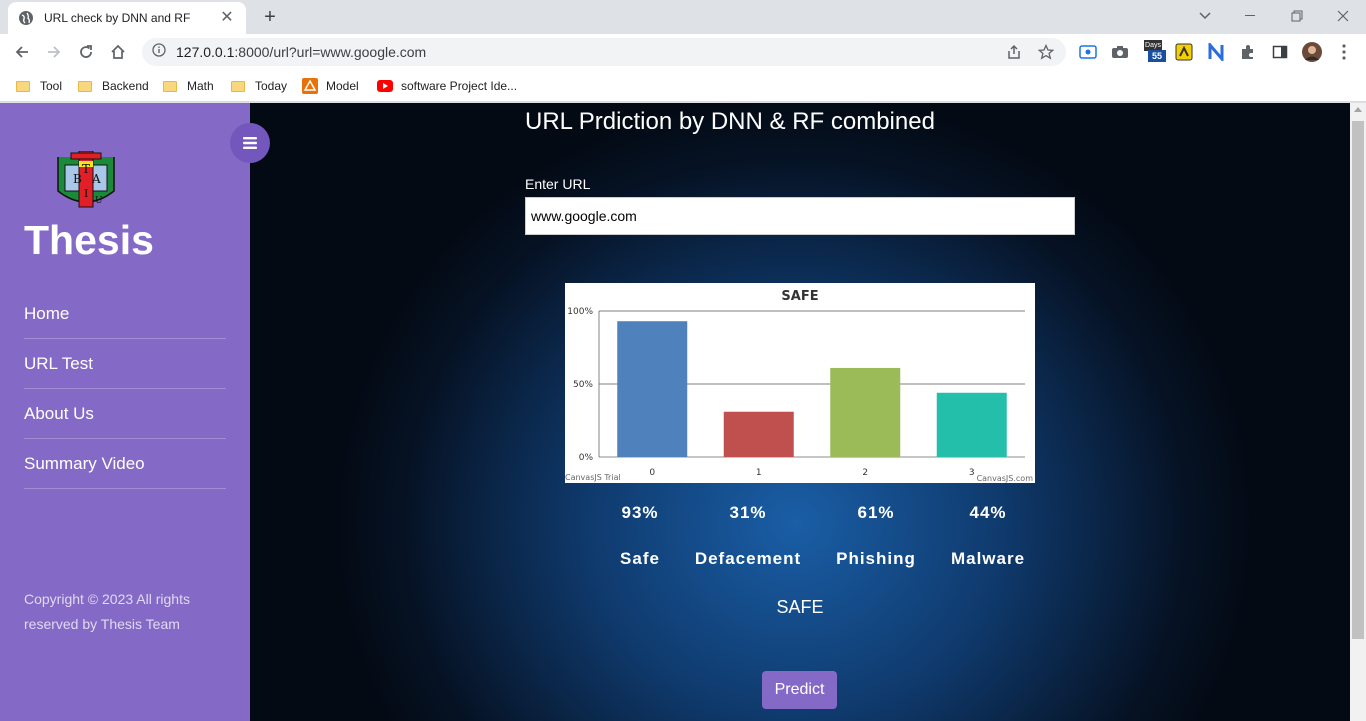 Image resolution: width=1366 pixels, height=721 pixels. Describe the element at coordinates (748, 558) in the screenshot. I see `category-defacement: Defacement` at that location.